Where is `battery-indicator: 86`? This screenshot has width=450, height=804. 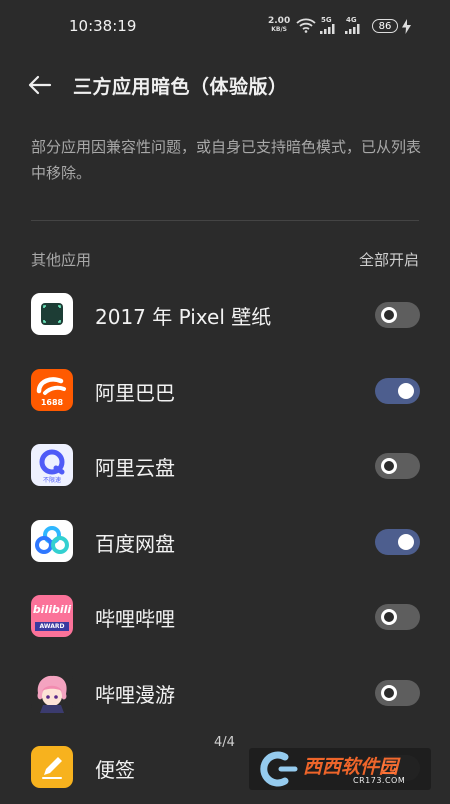
battery-indicator: 86 is located at coordinates (385, 26).